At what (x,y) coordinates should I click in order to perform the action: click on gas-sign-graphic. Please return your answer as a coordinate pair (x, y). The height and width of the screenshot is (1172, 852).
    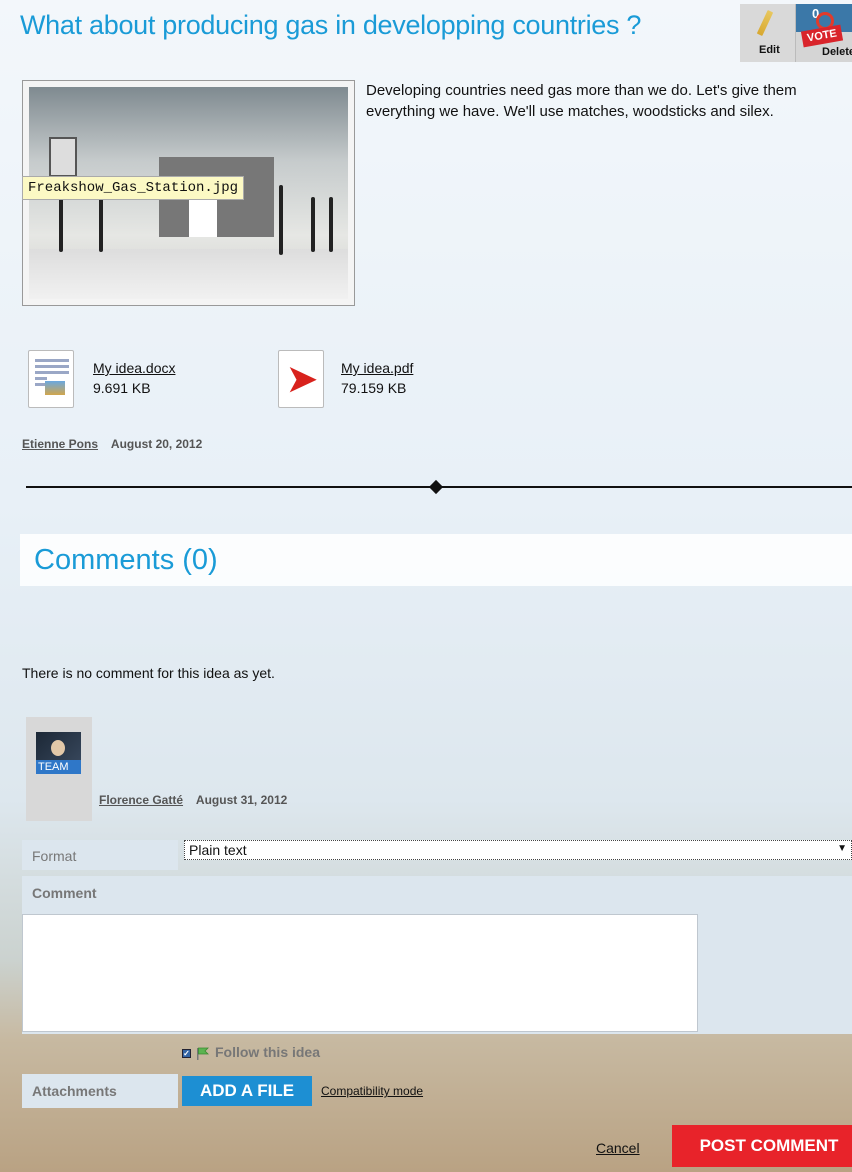
    Looking at the image, I should click on (63, 157).